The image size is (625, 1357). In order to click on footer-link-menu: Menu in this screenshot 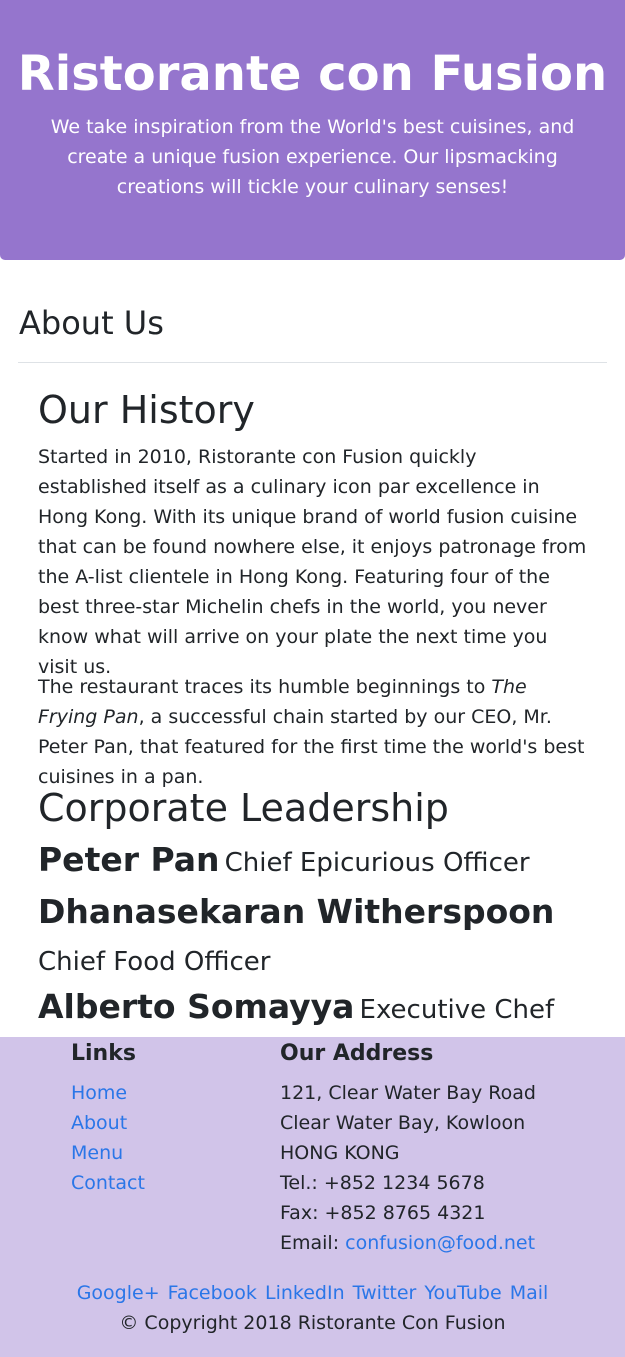, I will do `click(97, 1153)`.